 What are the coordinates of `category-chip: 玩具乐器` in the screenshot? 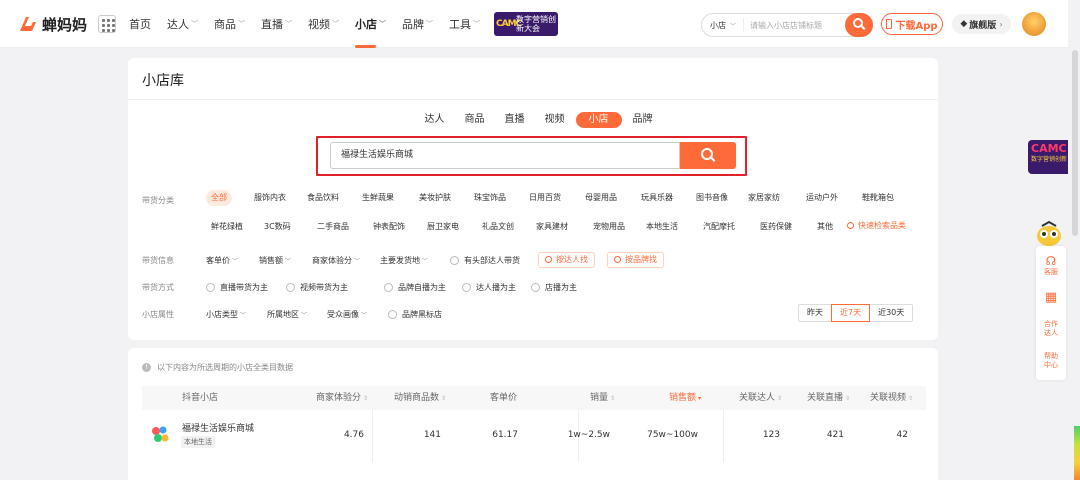 It's located at (657, 198).